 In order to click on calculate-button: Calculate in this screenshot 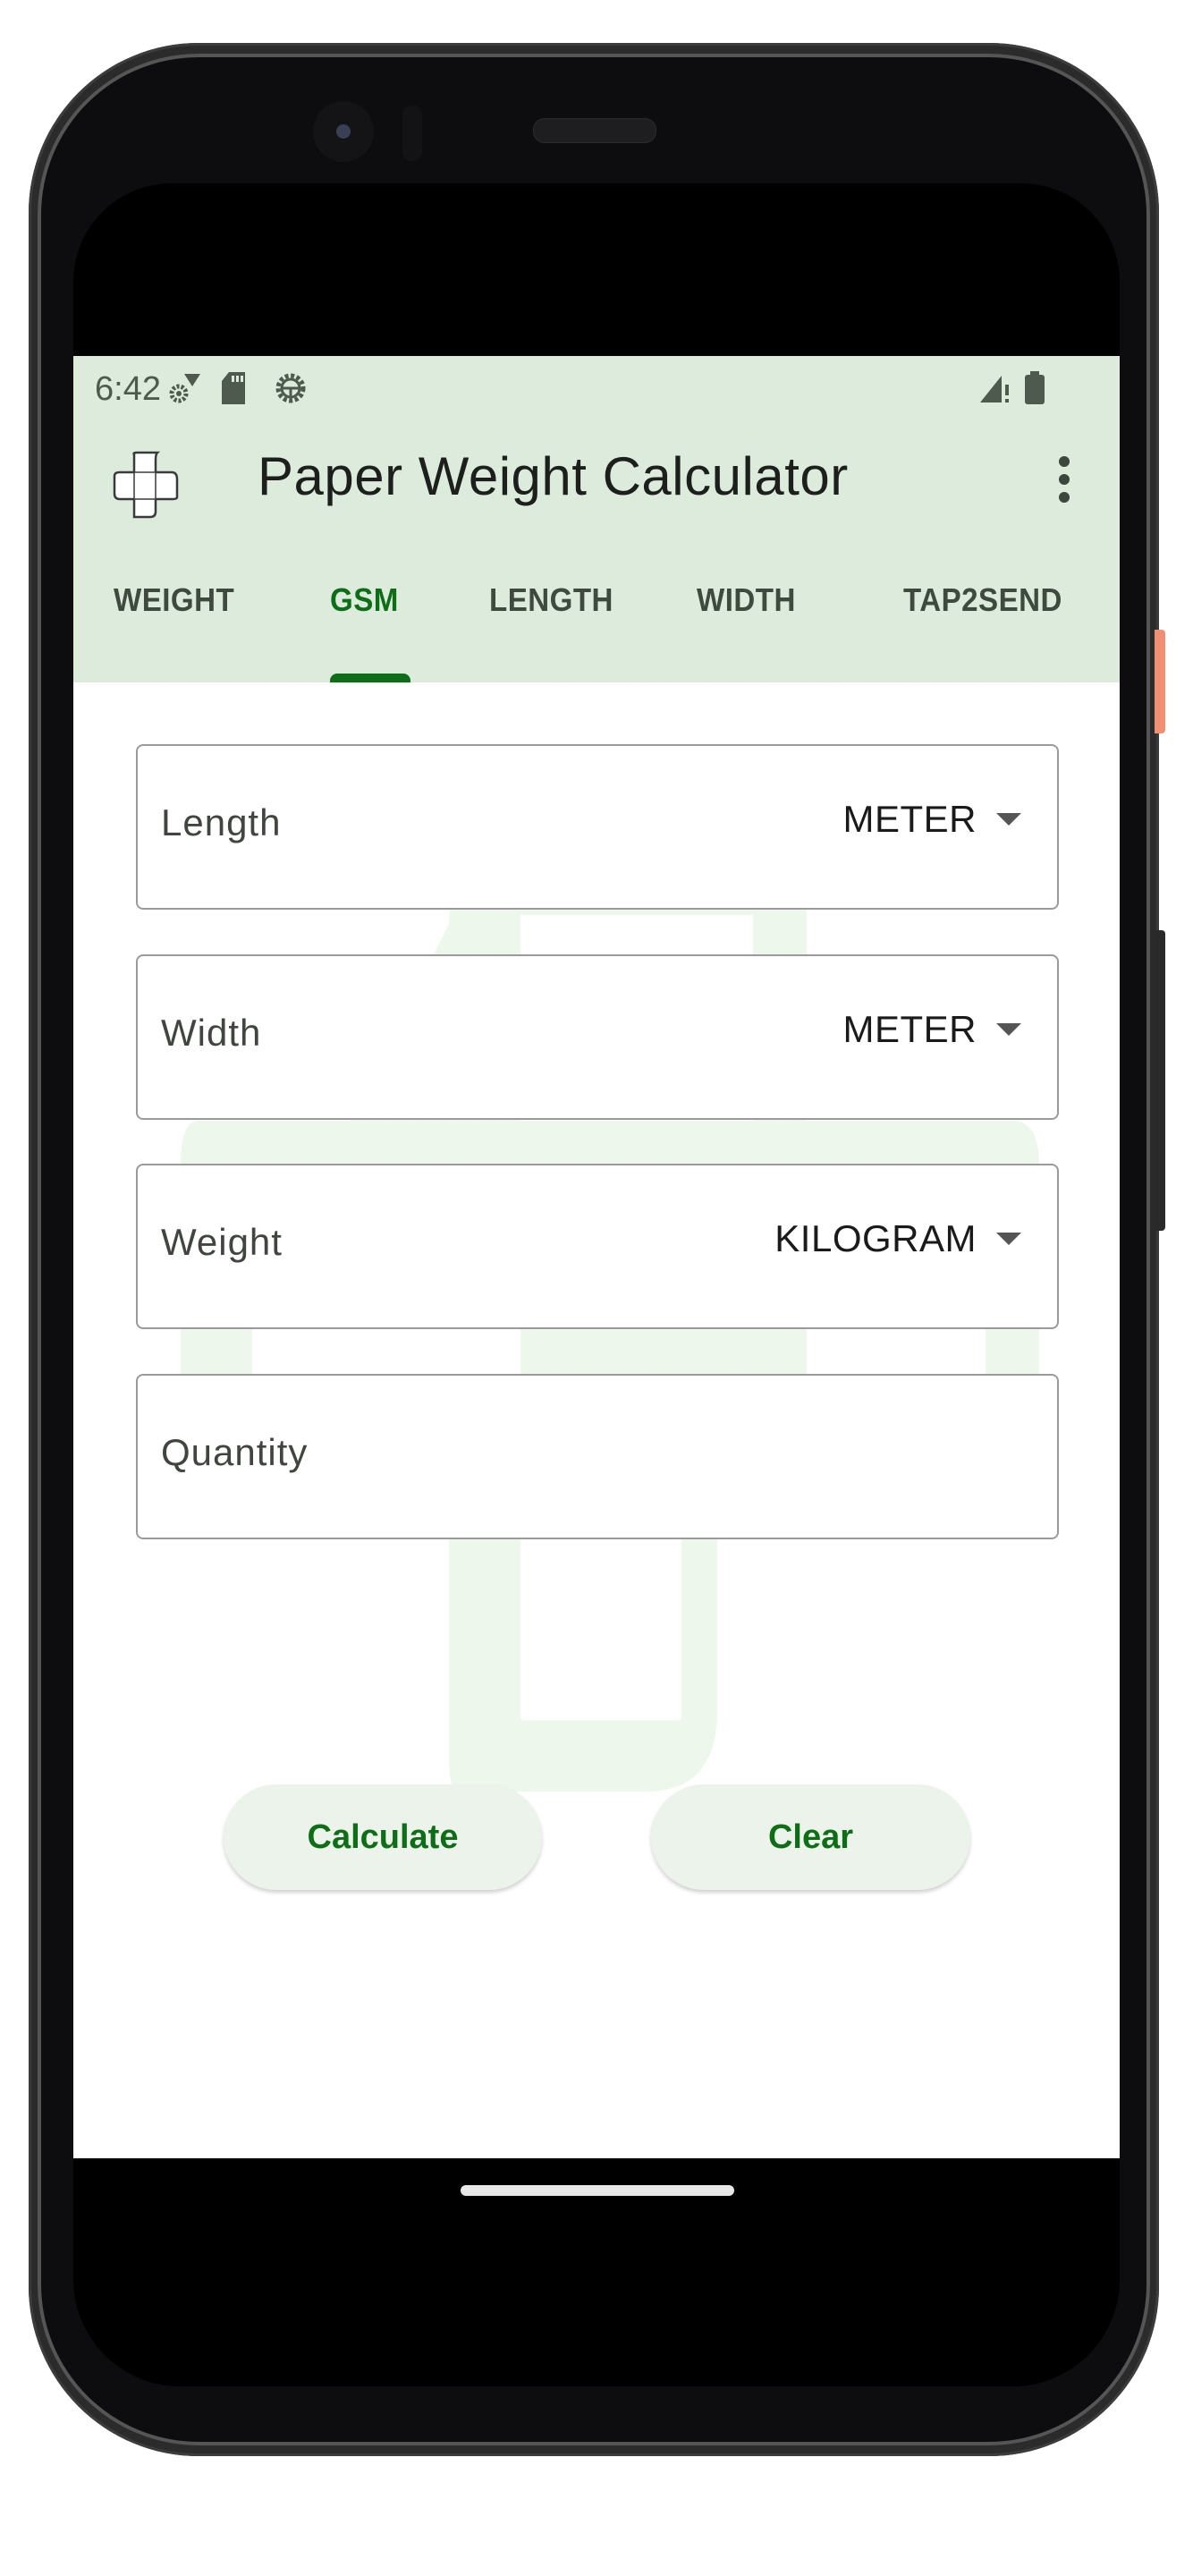, I will do `click(383, 1837)`.